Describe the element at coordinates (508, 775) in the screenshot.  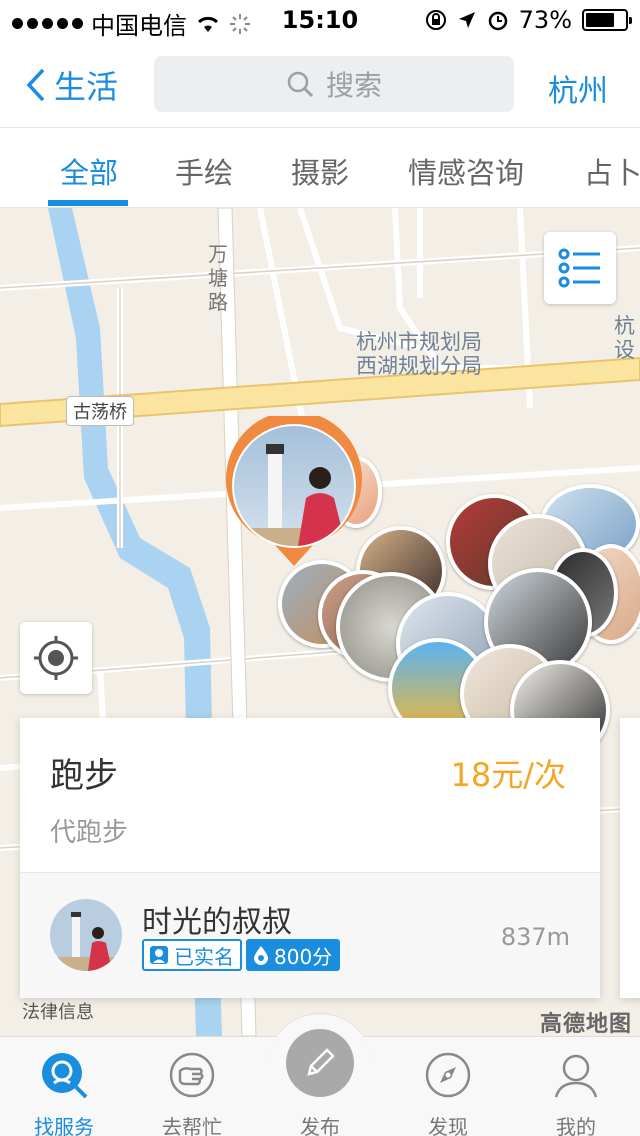
I see `service-price: 18元/次` at that location.